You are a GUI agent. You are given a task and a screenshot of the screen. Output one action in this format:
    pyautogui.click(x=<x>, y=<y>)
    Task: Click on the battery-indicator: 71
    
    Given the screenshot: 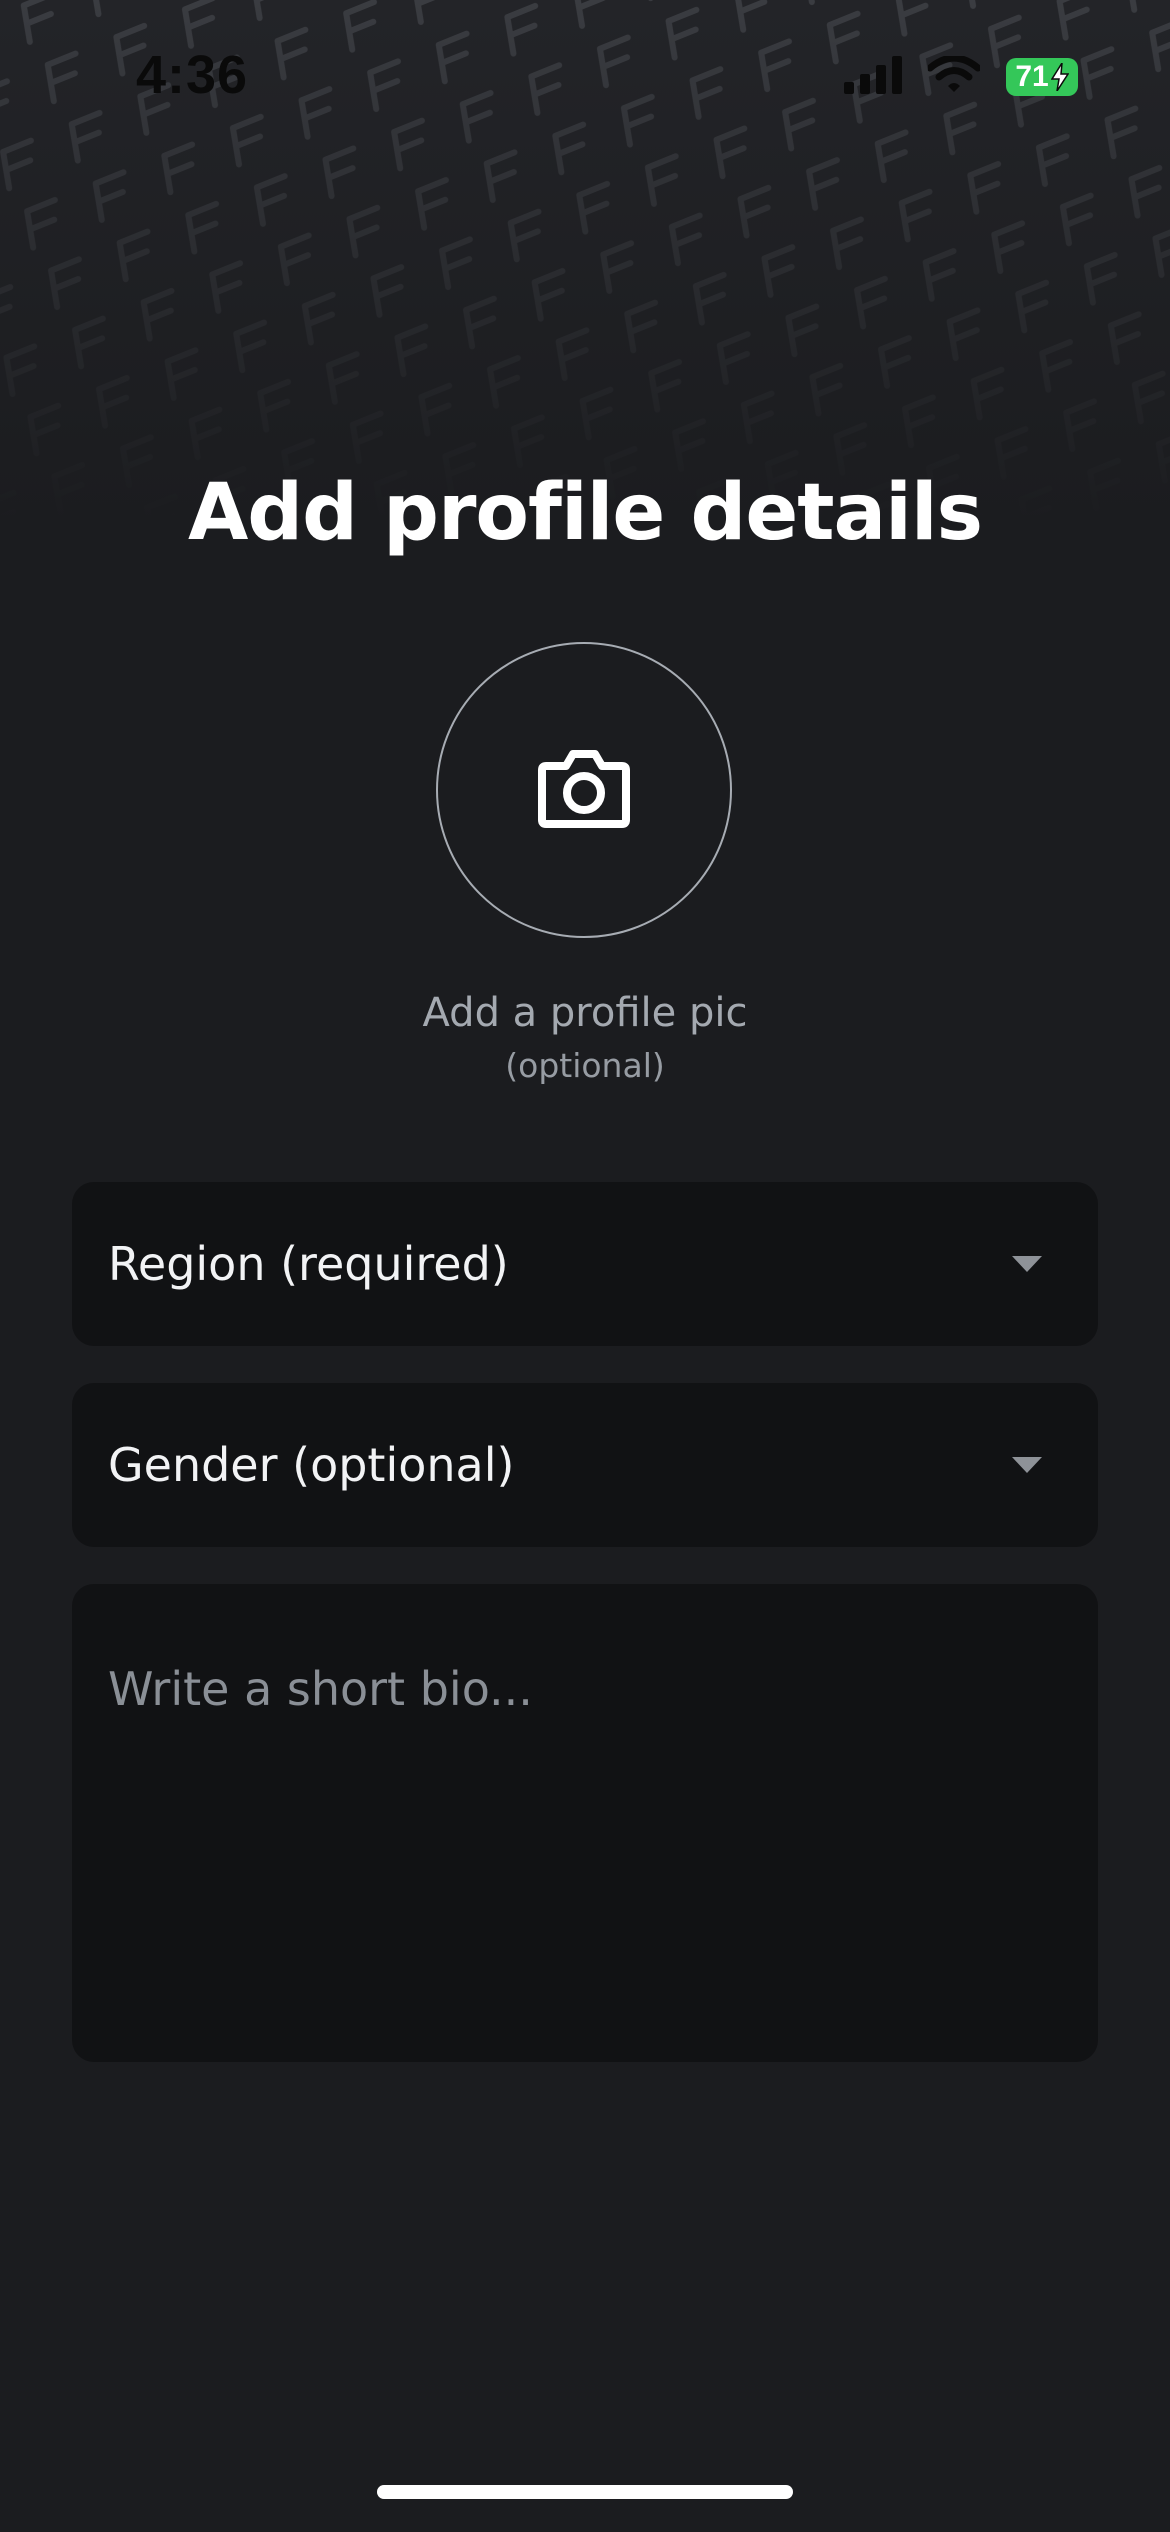 What is the action you would take?
    pyautogui.click(x=1042, y=77)
    